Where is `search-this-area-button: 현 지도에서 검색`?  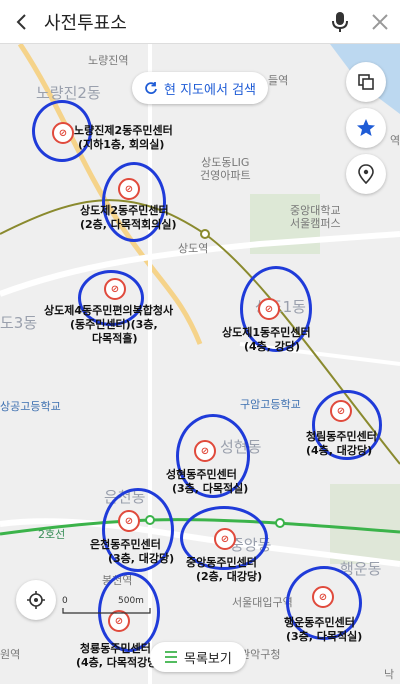 search-this-area-button: 현 지도에서 검색 is located at coordinates (200, 88).